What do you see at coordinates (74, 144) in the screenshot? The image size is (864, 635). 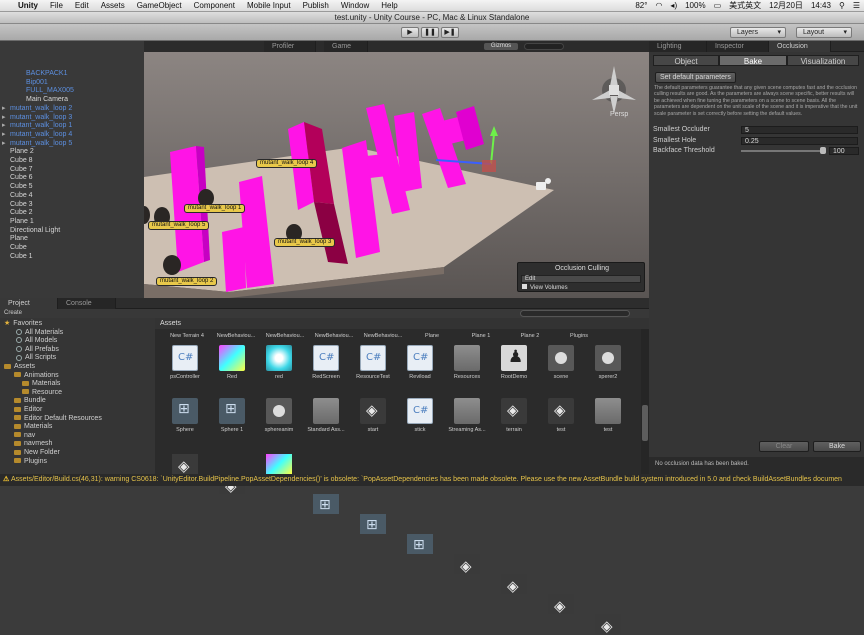 I see `hierarchy-item: ▸ mutant_walk_loop 5` at bounding box center [74, 144].